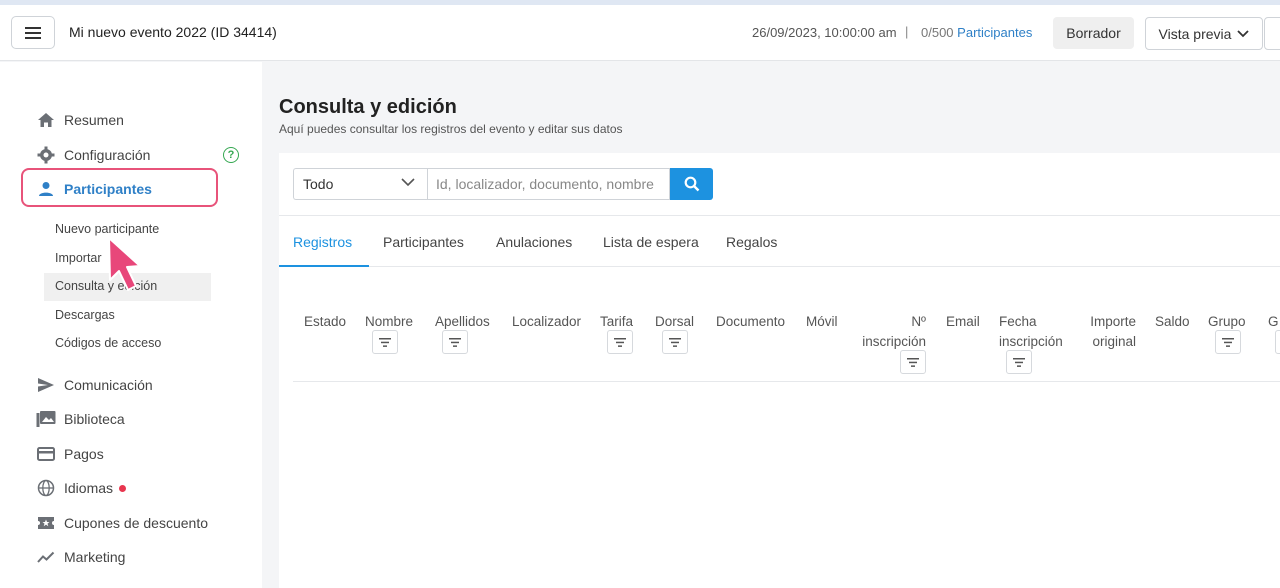 This screenshot has width=1280, height=588. Describe the element at coordinates (824, 32) in the screenshot. I see `event-date: 26/09/2023, 10:00:00 am` at that location.